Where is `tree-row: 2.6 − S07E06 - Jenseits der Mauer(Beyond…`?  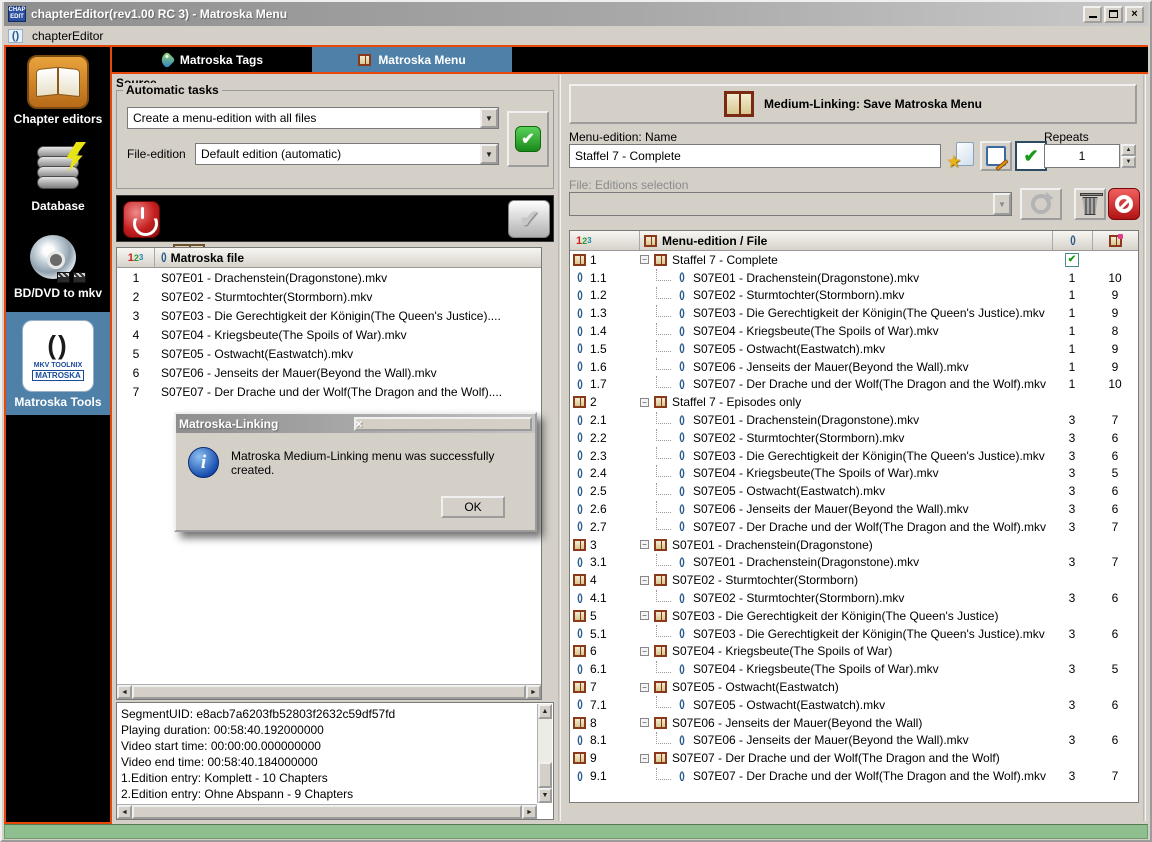
tree-row: 2.6 − S07E06 - Jenseits der Mauer(Beyond… is located at coordinates (854, 509).